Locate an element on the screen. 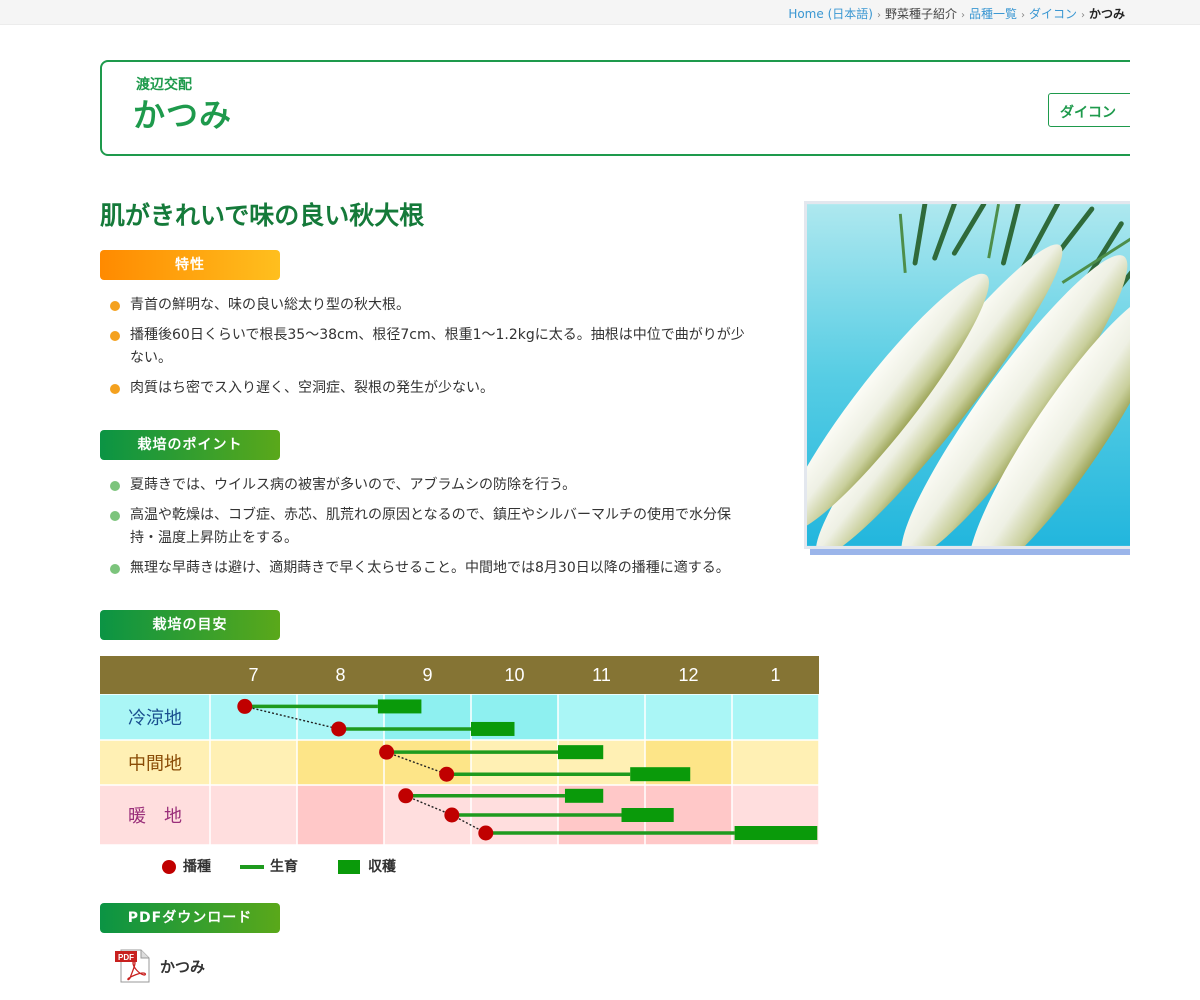 Image resolution: width=1200 pixels, height=1000 pixels. chart-background is located at coordinates (459, 769).